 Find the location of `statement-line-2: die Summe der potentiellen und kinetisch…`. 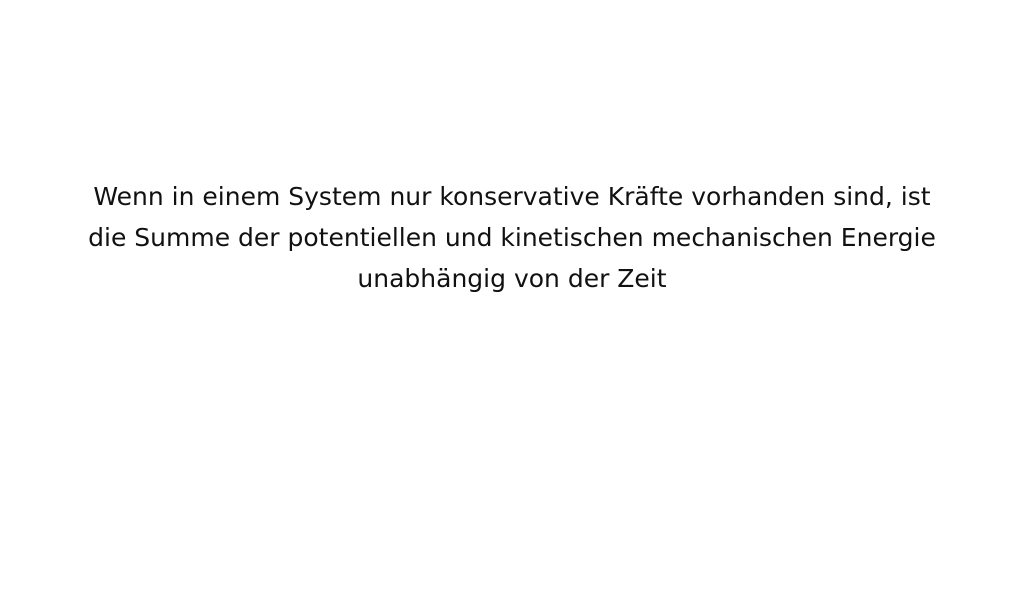

statement-line-2: die Summe der potentiellen und kinetisch… is located at coordinates (512, 237).